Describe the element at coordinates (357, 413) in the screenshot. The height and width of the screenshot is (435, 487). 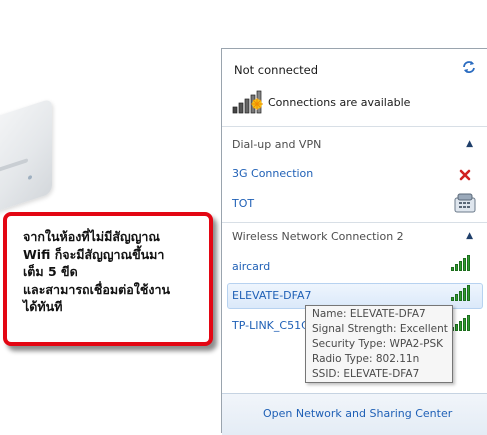
I see `open-network-sharing-center-link: Open Network and Sharing Center` at that location.